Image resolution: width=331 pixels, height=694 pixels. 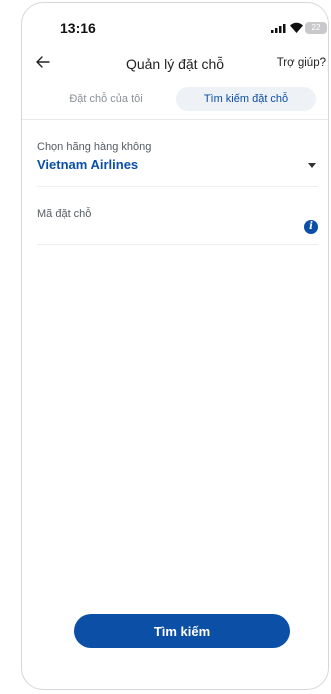 What do you see at coordinates (78, 28) in the screenshot?
I see `status-time: 13:16` at bounding box center [78, 28].